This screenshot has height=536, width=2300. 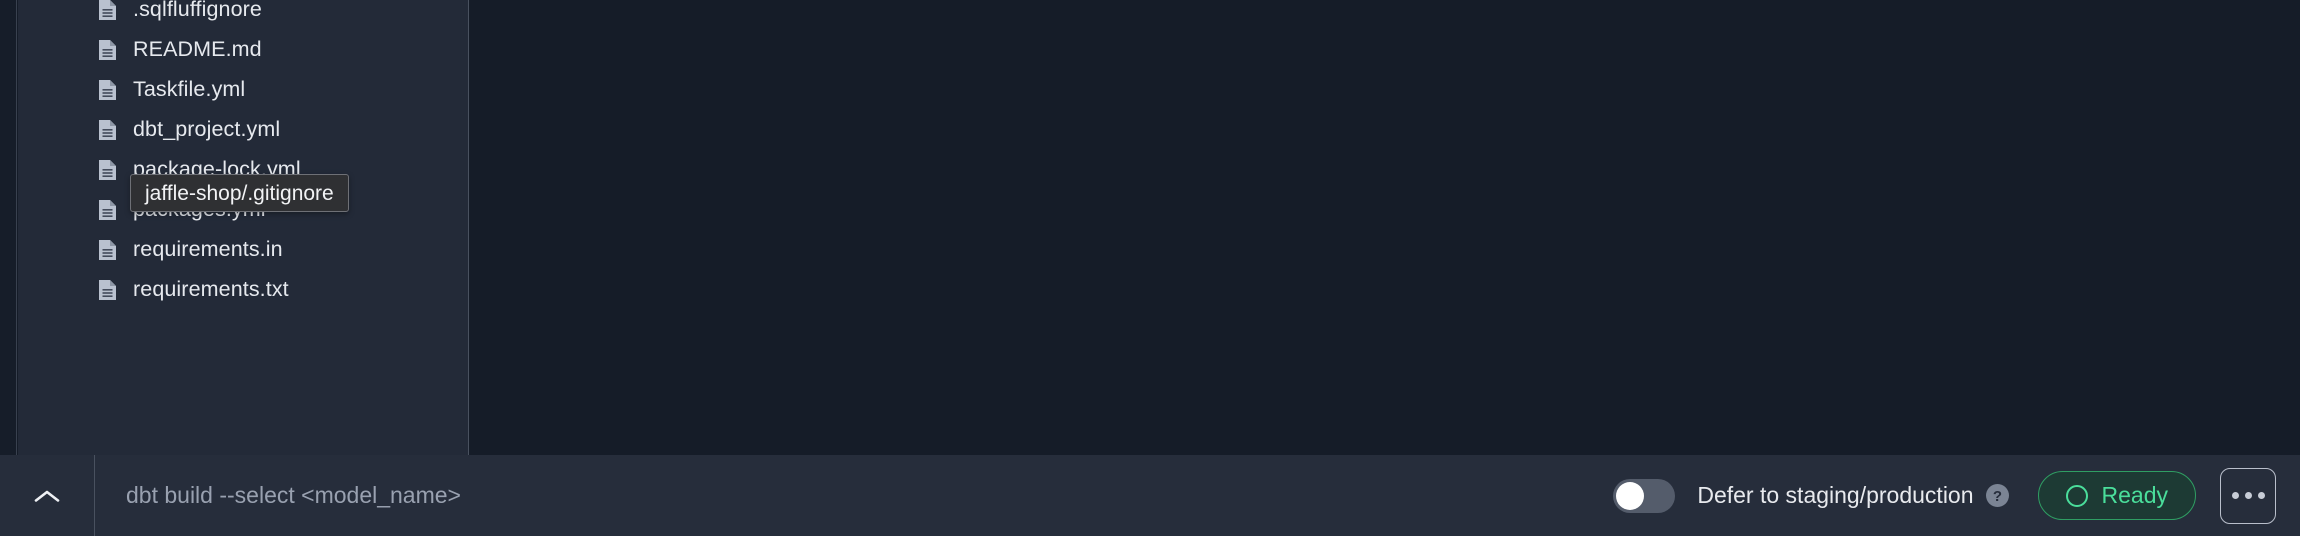 I want to click on collapse-panel-button, so click(x=47, y=495).